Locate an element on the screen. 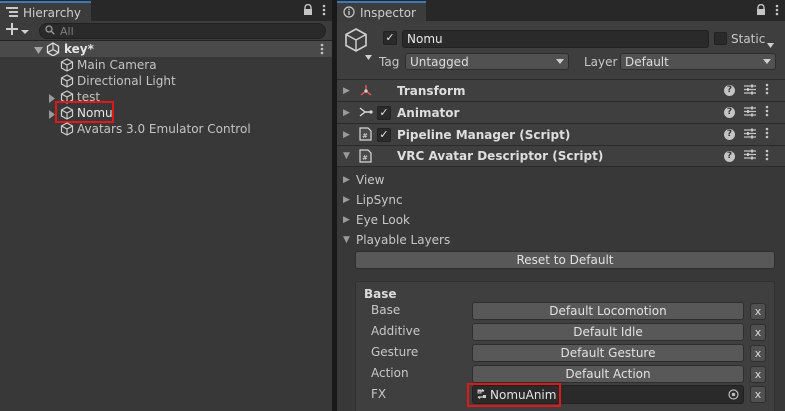 Image resolution: width=785 pixels, height=411 pixels. static-checkbox is located at coordinates (720, 38).